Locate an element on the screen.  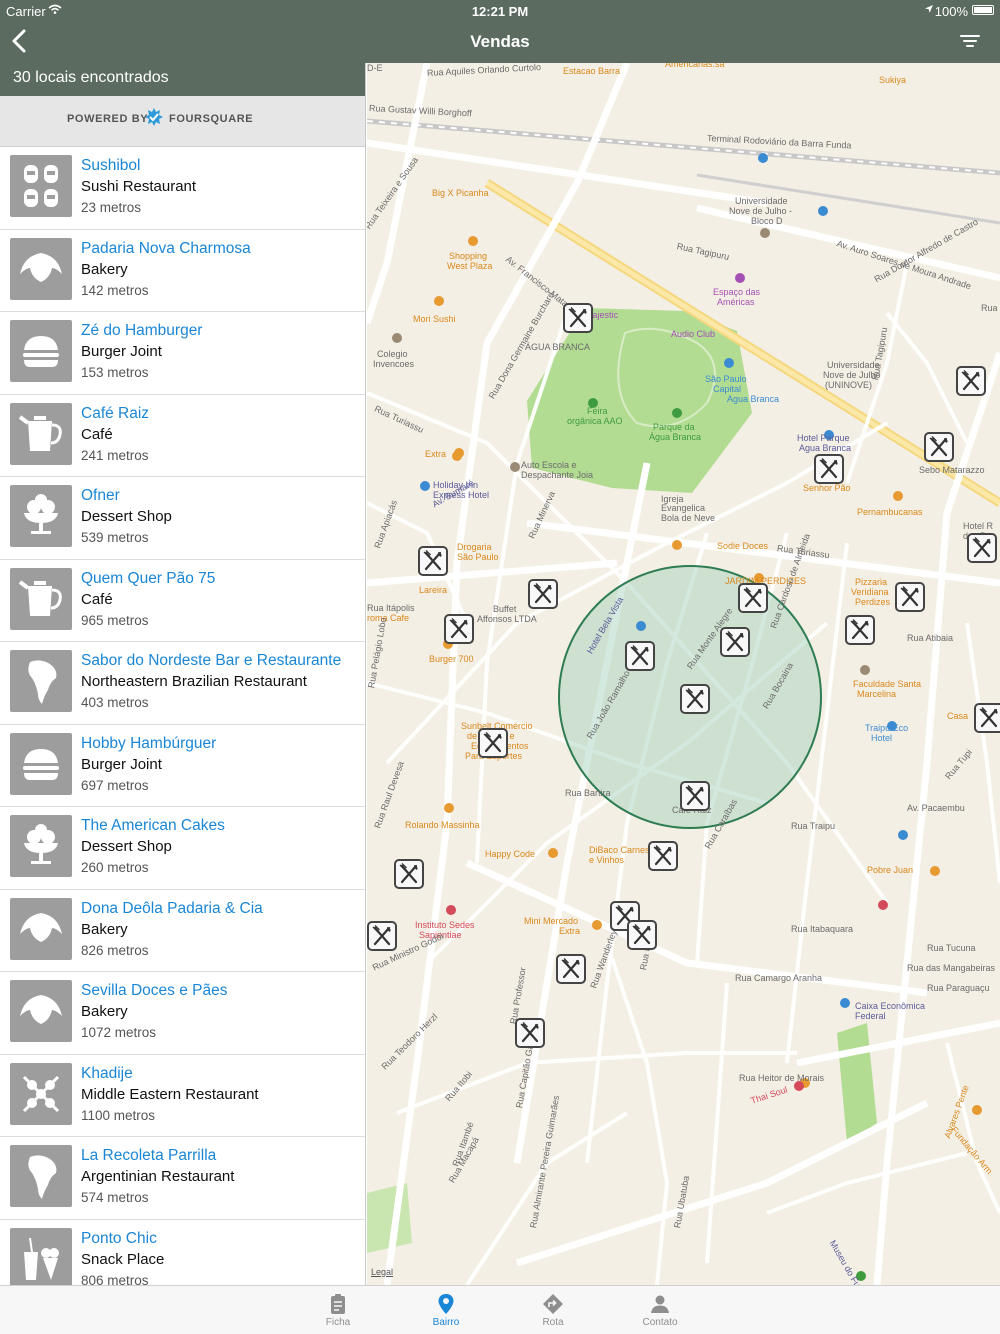
venue-list-item: Zé do Hamburger Burger Joint 153 metros is located at coordinates (182, 353).